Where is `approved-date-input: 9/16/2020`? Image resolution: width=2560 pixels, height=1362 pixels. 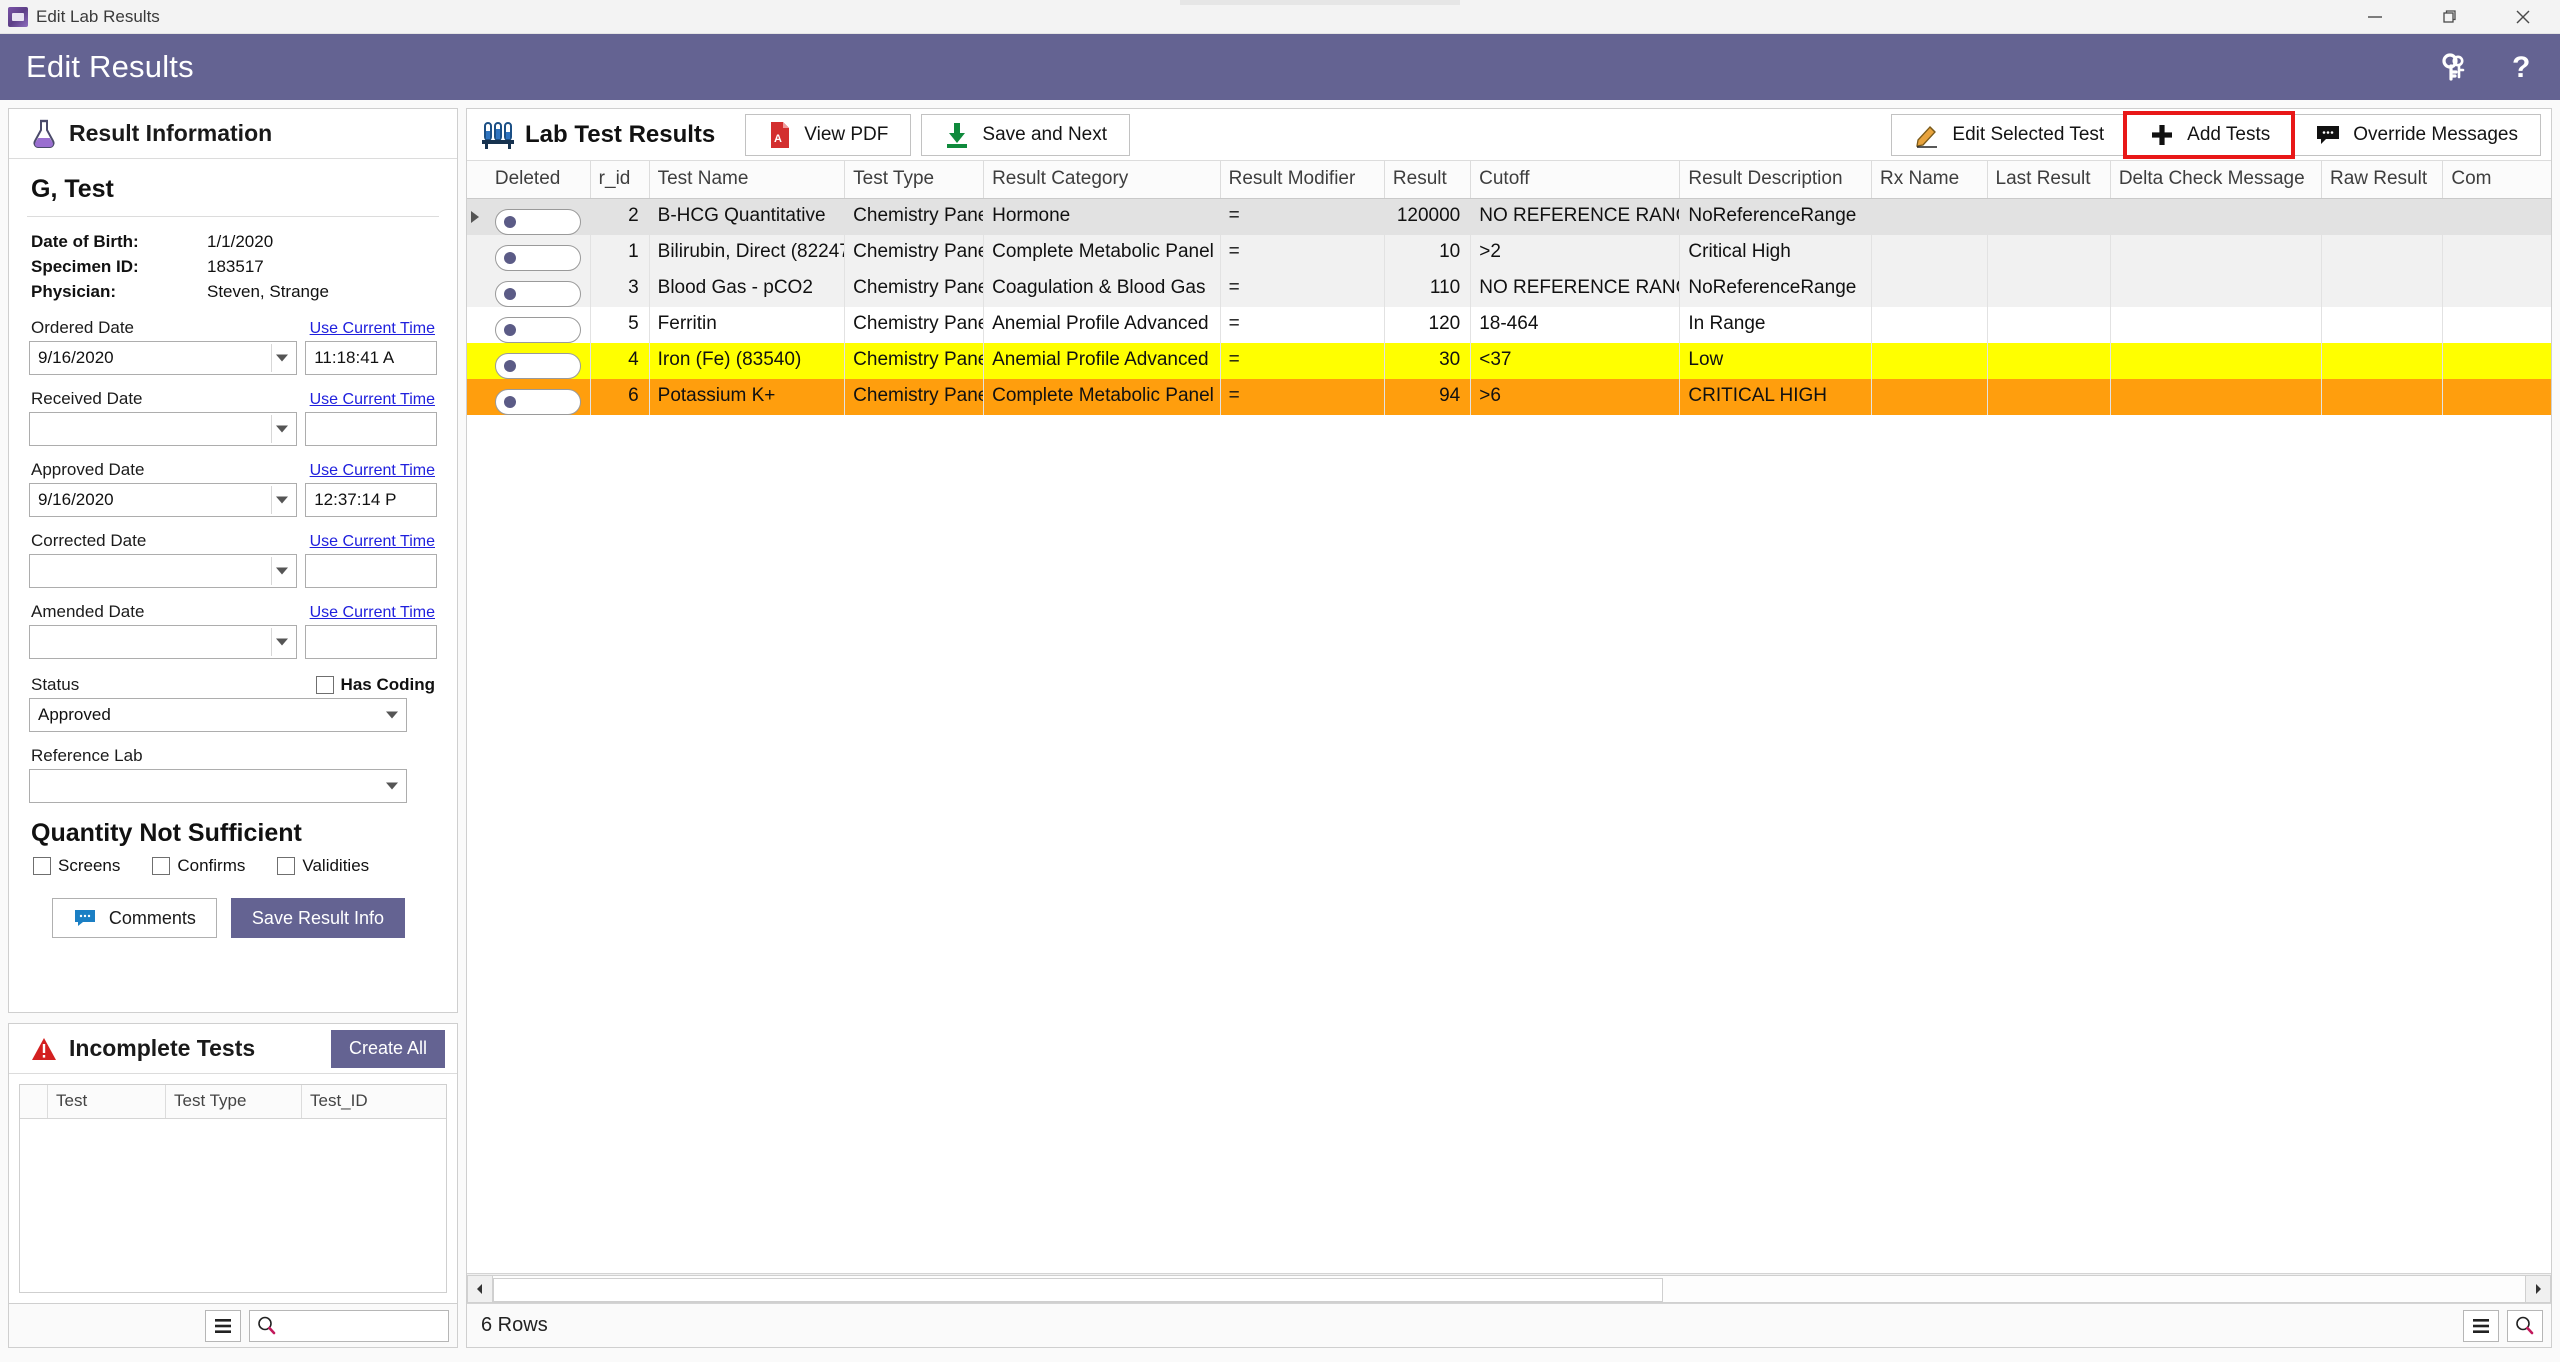
approved-date-input: 9/16/2020 is located at coordinates (163, 500).